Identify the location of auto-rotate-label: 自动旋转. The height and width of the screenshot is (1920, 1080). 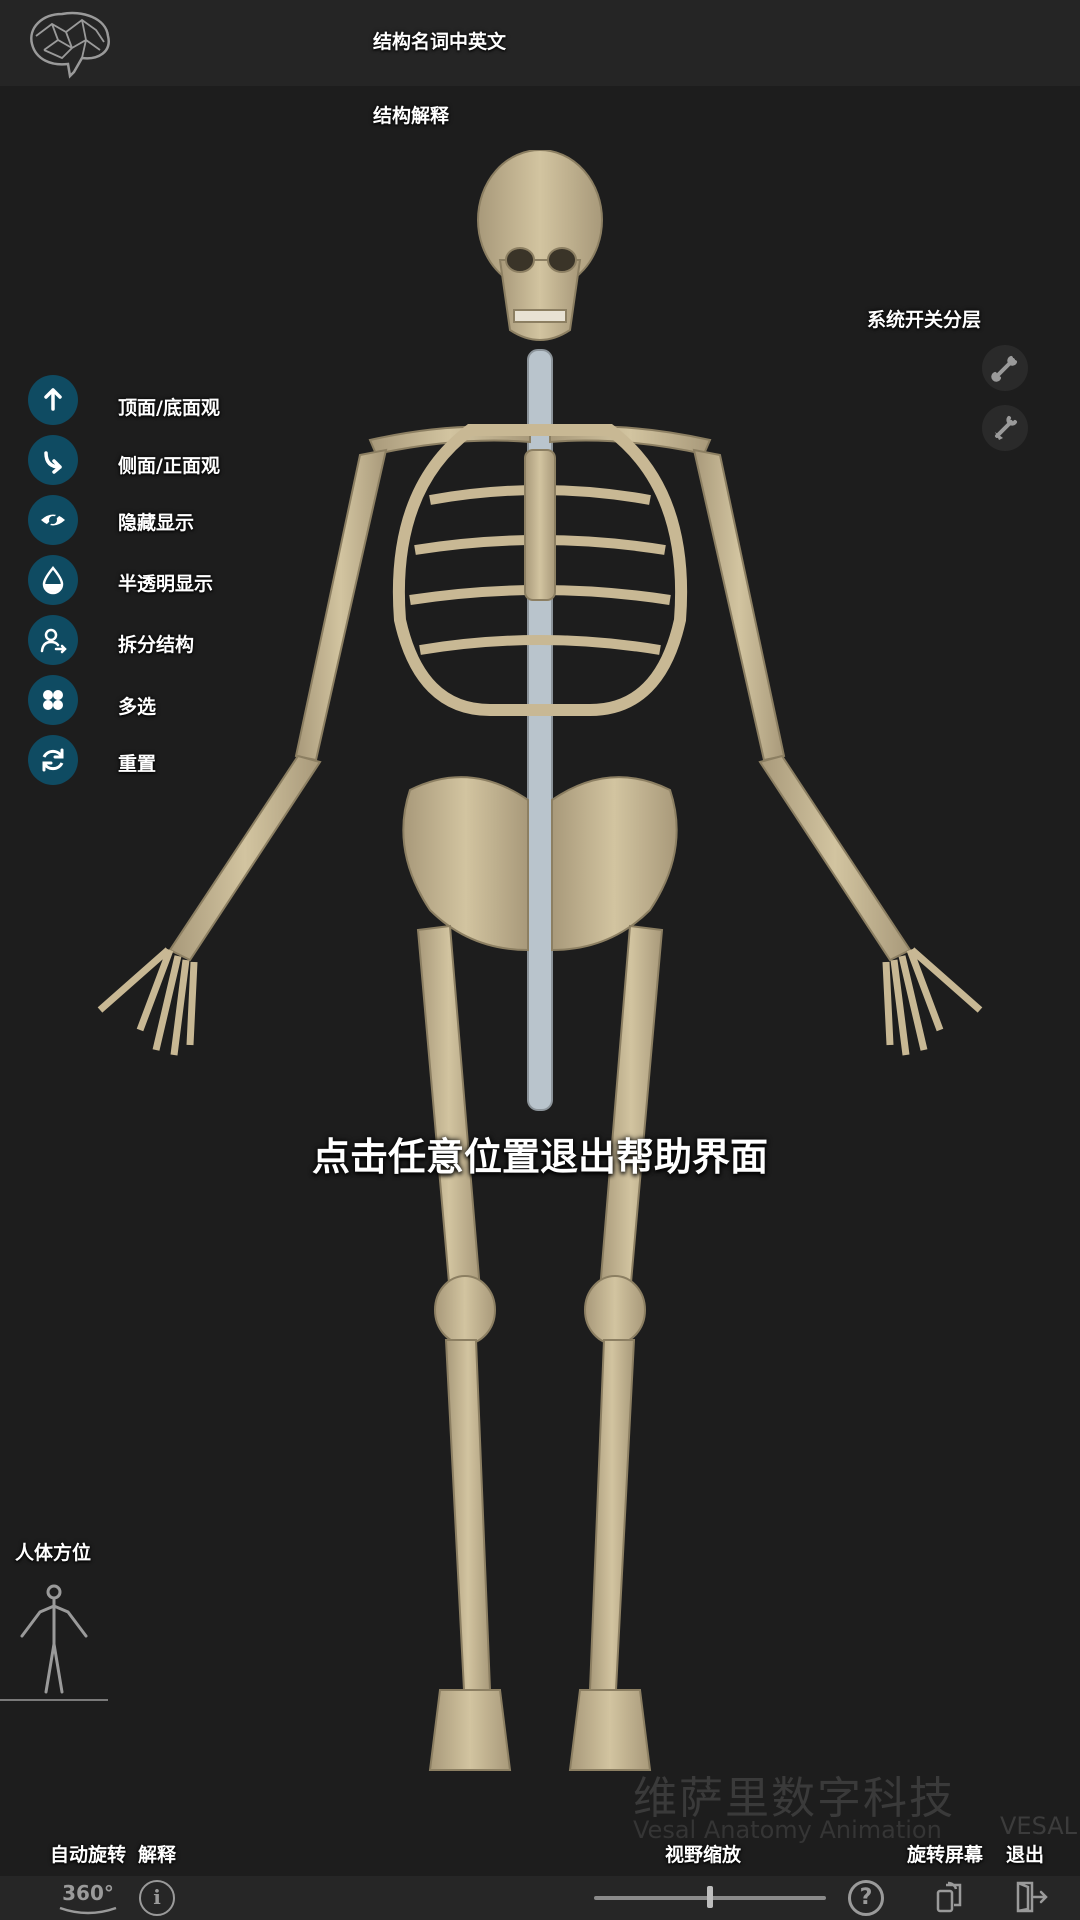
(88, 1855).